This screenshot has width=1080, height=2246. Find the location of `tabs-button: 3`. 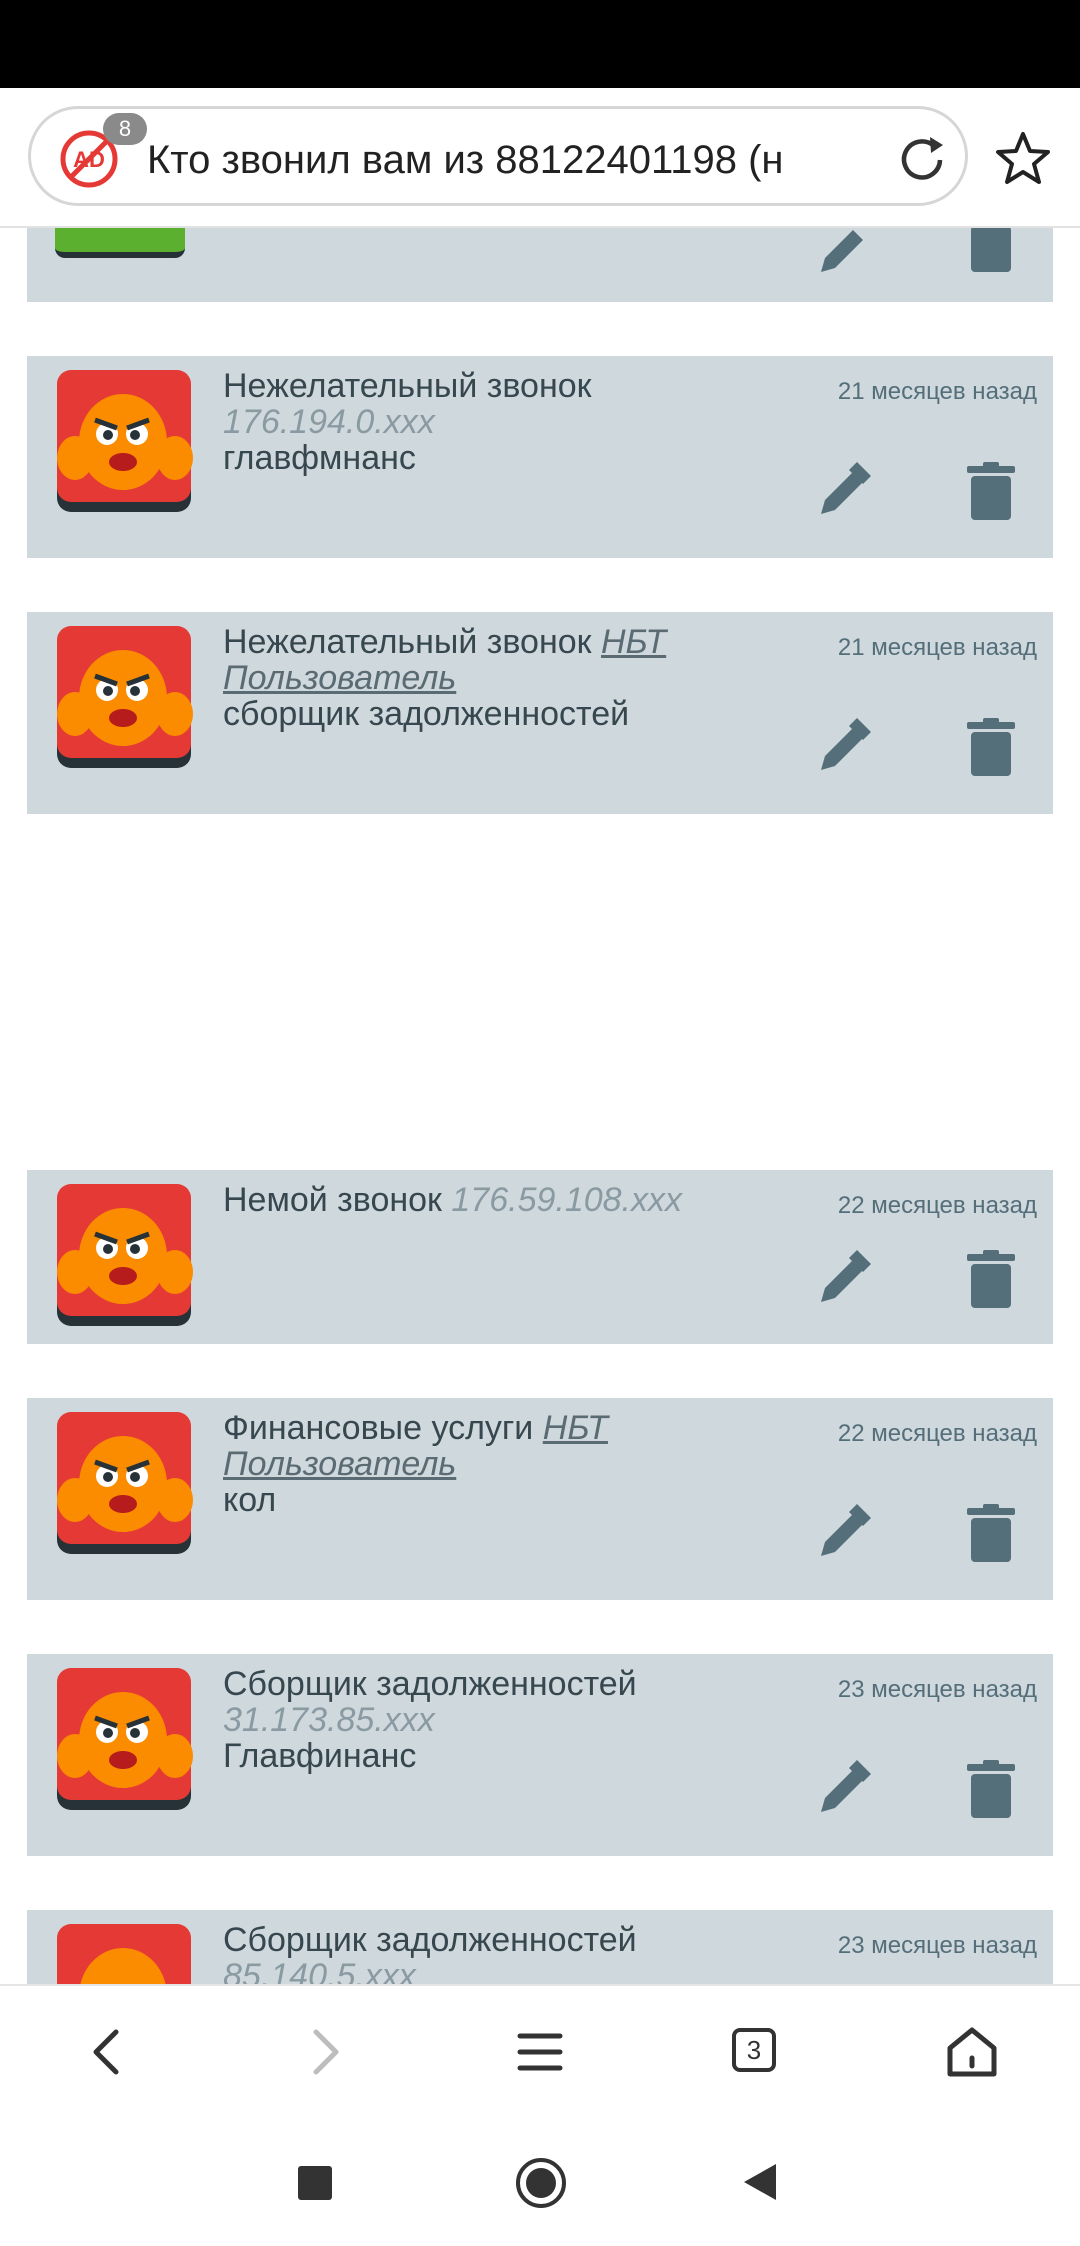

tabs-button: 3 is located at coordinates (756, 2052).